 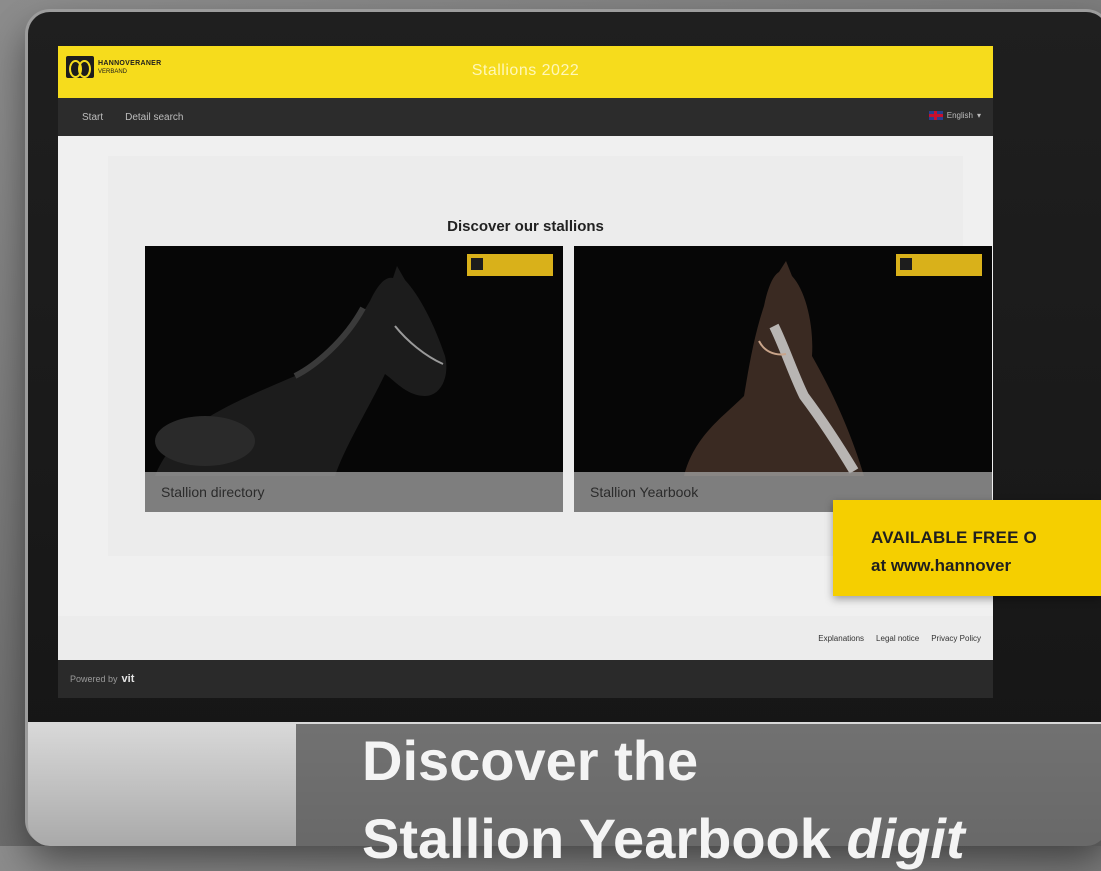 What do you see at coordinates (525, 117) in the screenshot?
I see `main-nav: Start Detail search English ▾` at bounding box center [525, 117].